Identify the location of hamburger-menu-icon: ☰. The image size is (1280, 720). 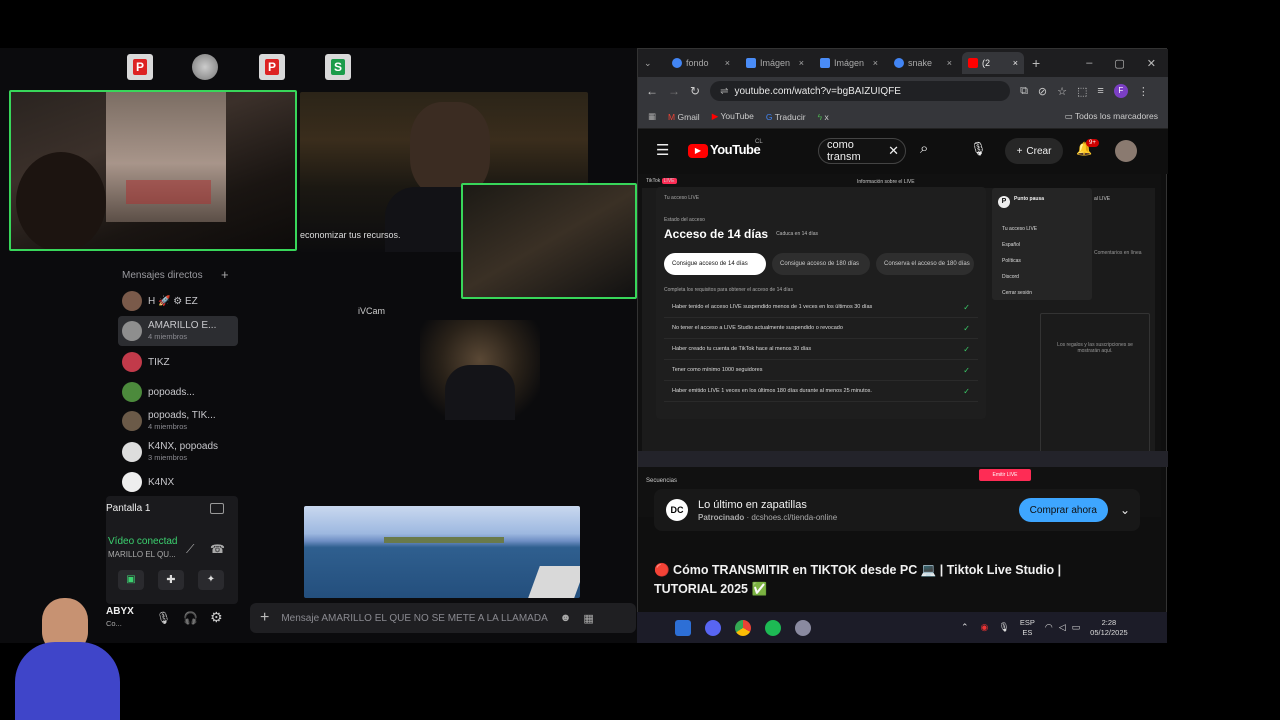
(662, 150).